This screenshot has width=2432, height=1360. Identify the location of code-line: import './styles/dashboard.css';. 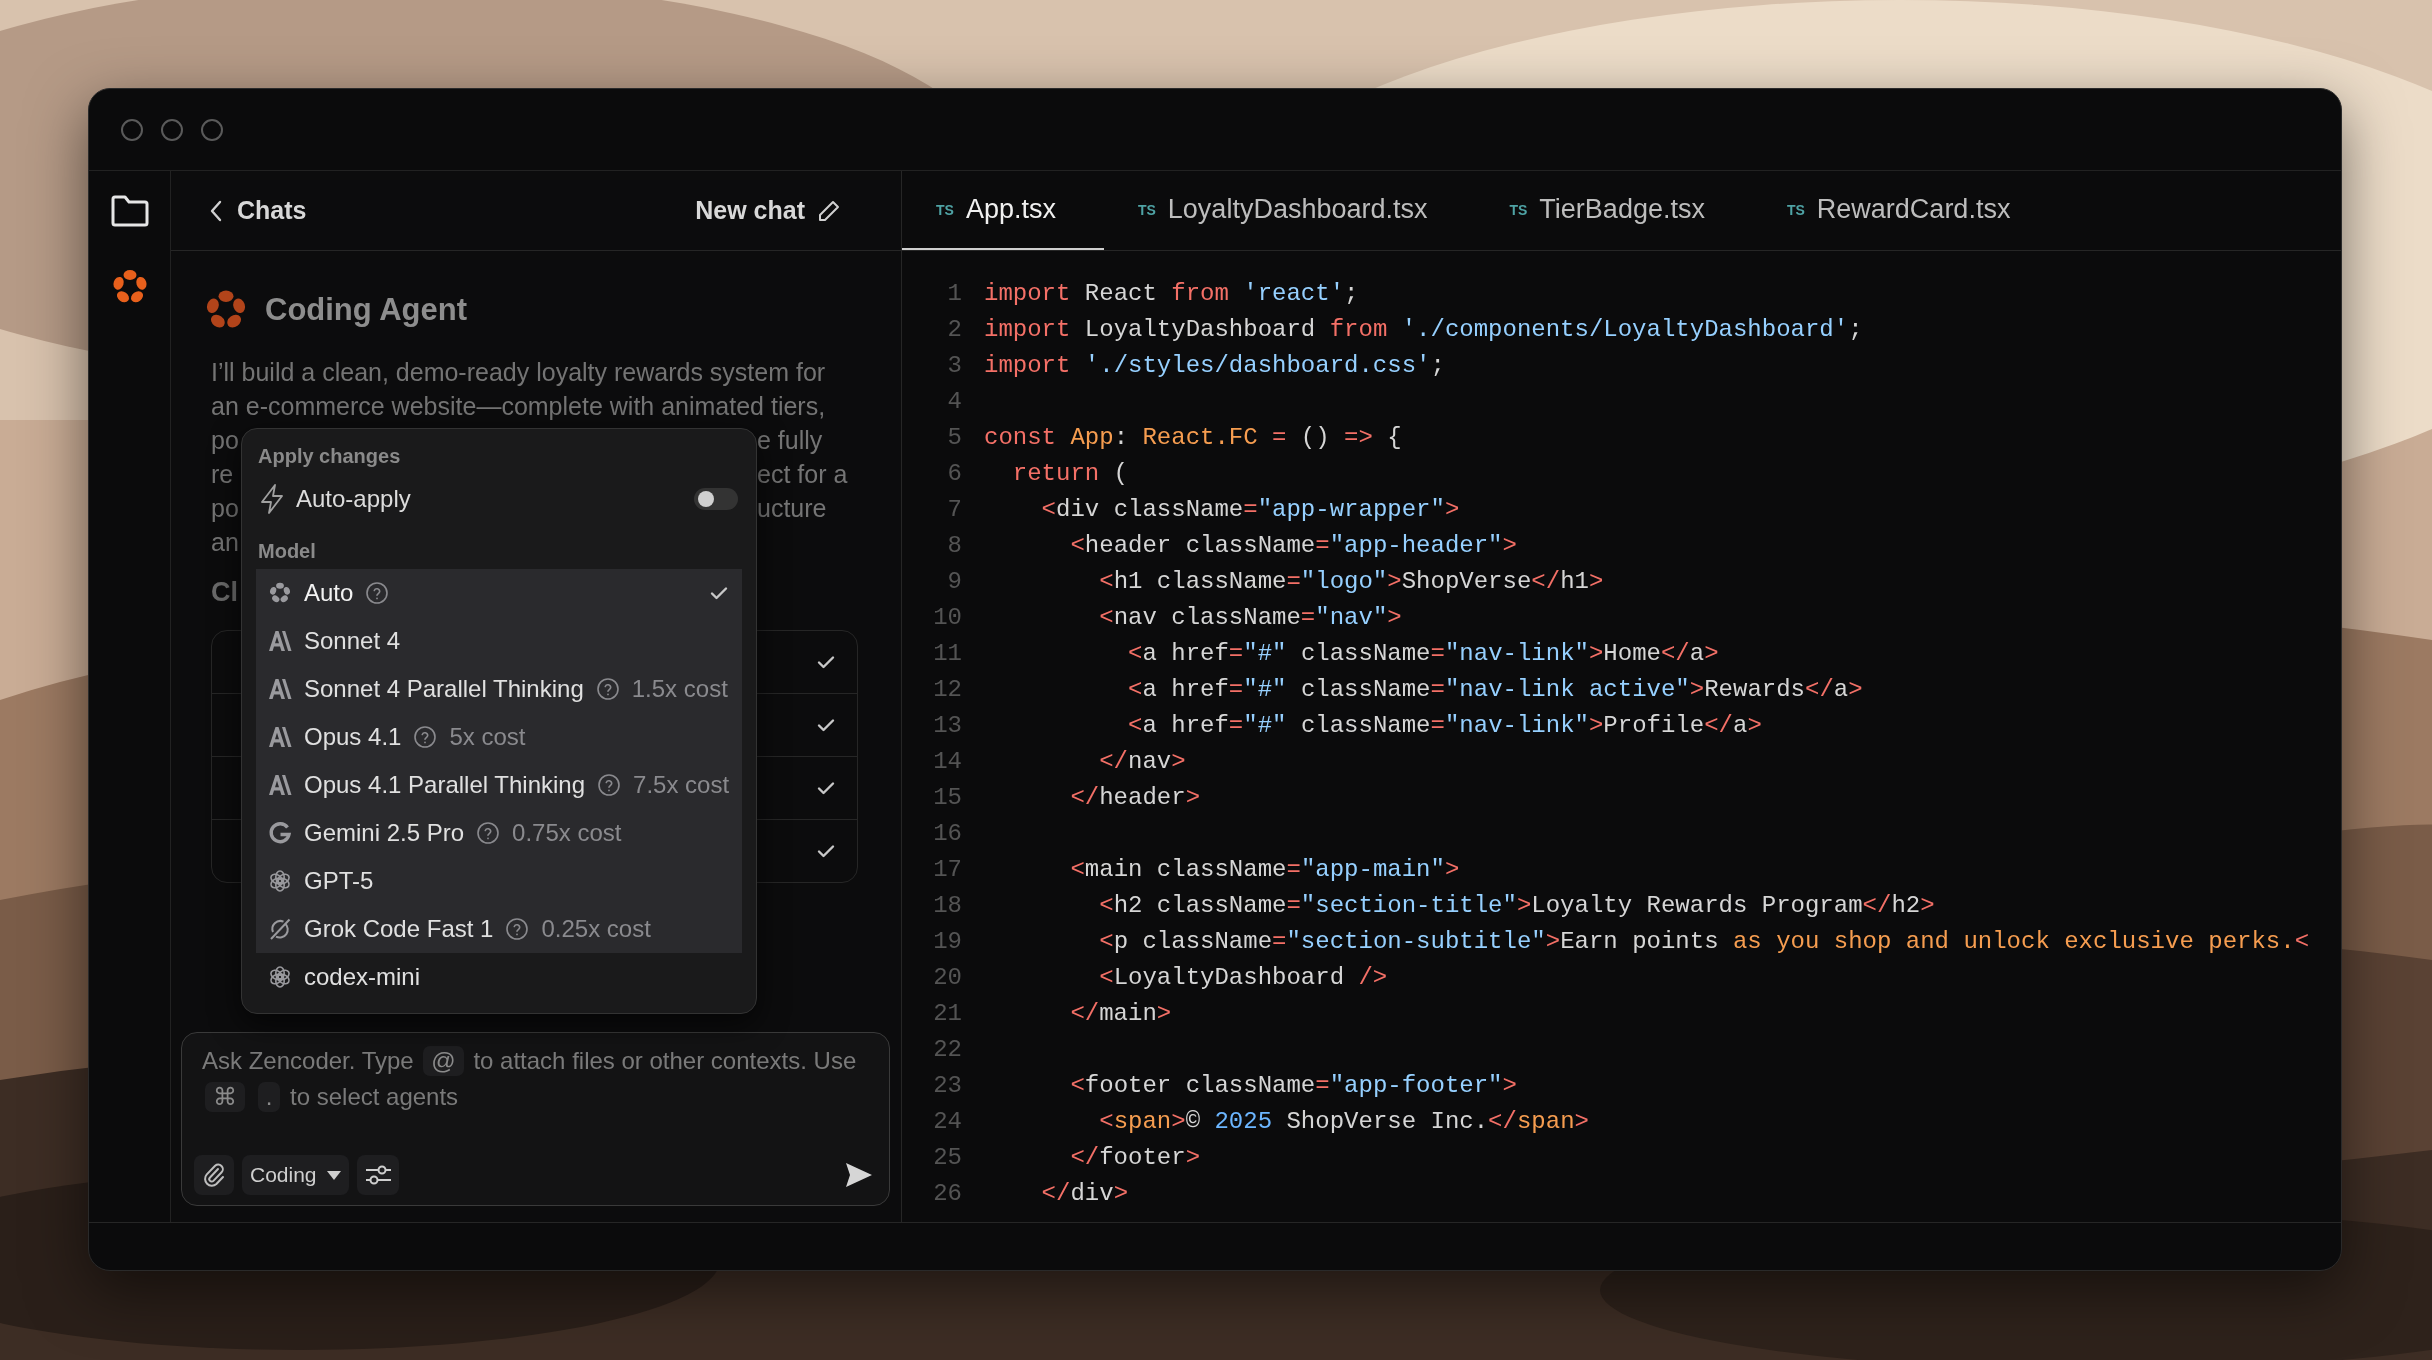
(1214, 365).